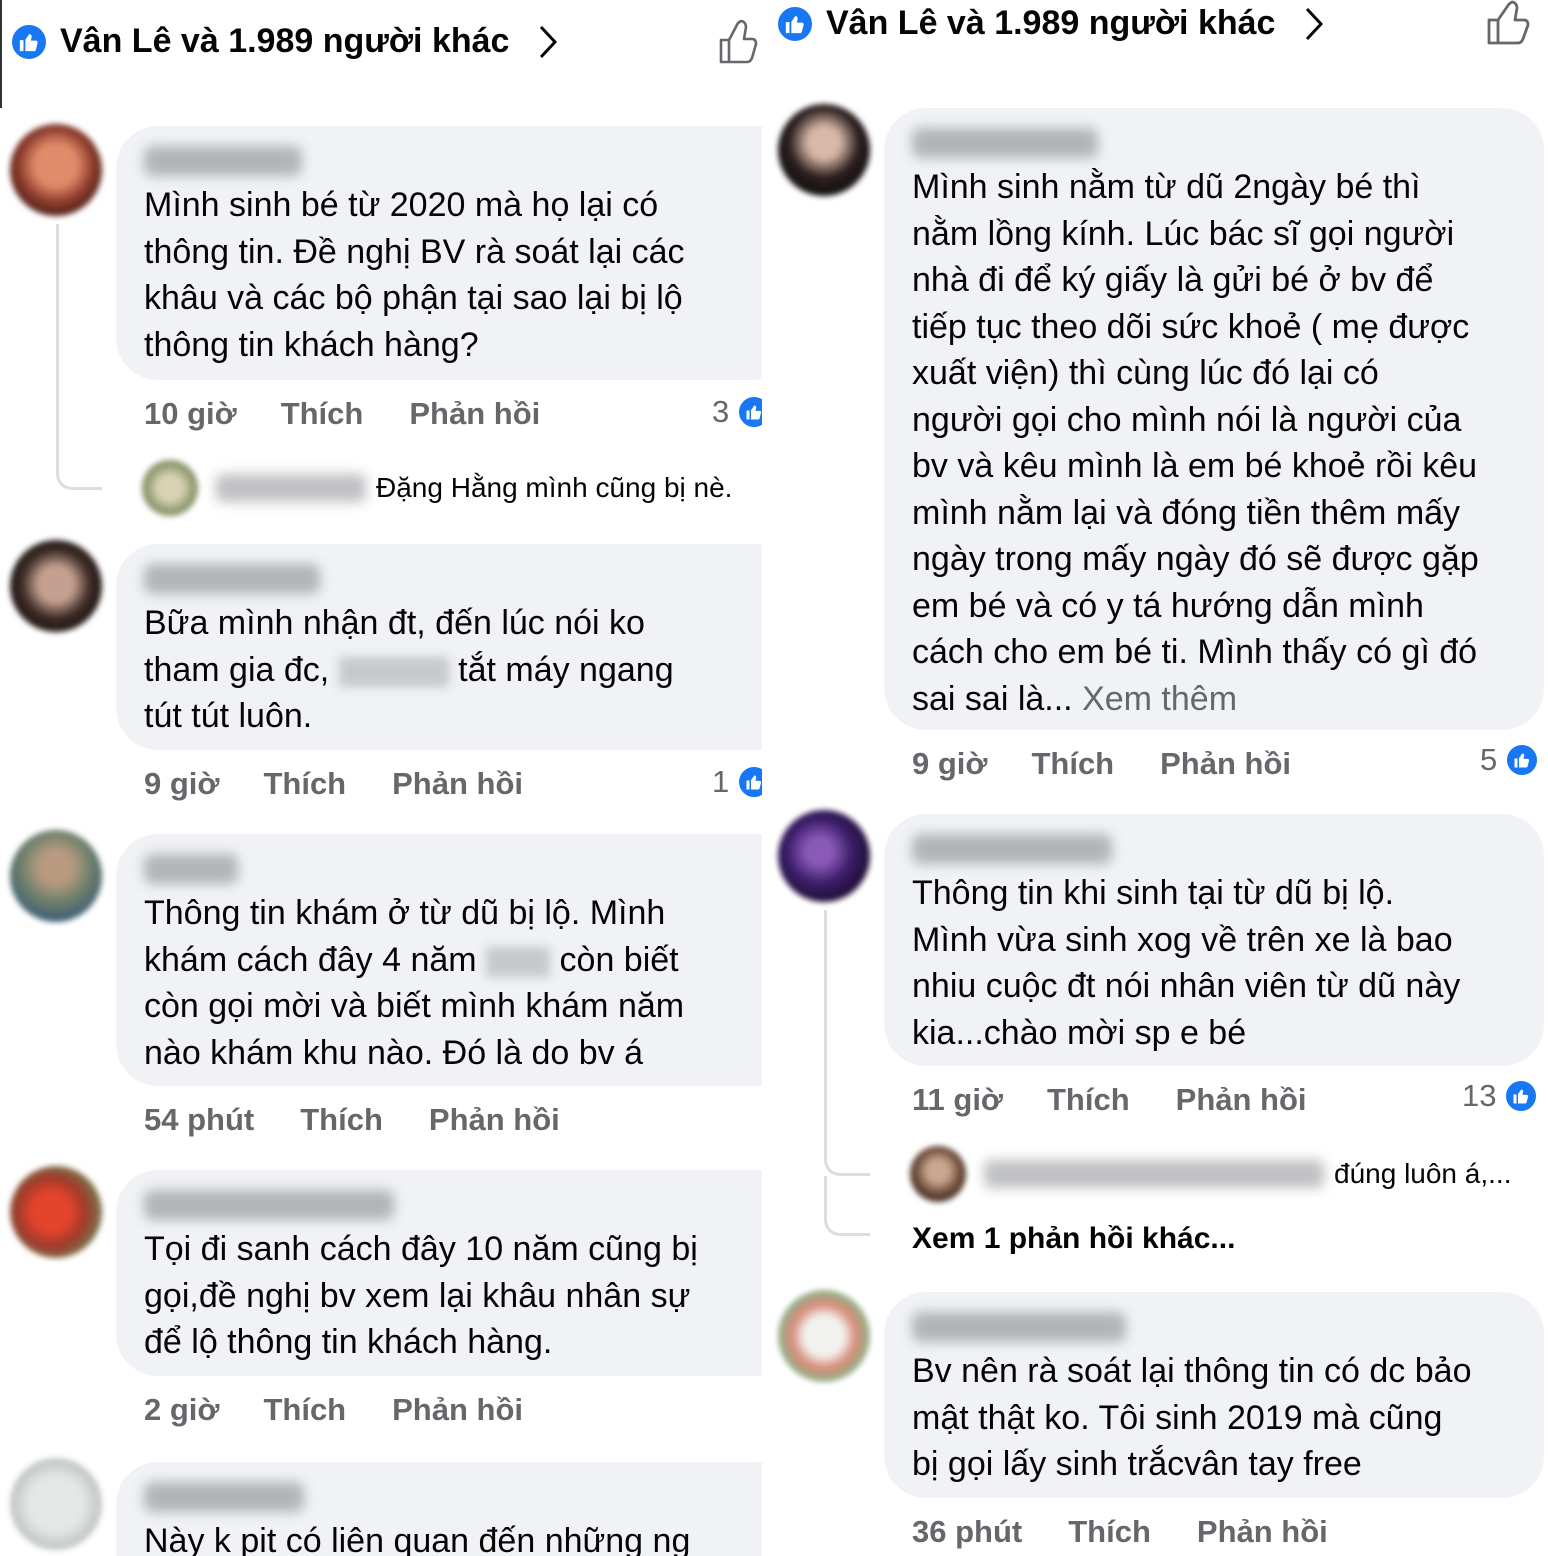 This screenshot has height=1556, width=1548. What do you see at coordinates (437, 488) in the screenshot?
I see `reply-preview: Đặng Hằng mình cũng bị nè.` at bounding box center [437, 488].